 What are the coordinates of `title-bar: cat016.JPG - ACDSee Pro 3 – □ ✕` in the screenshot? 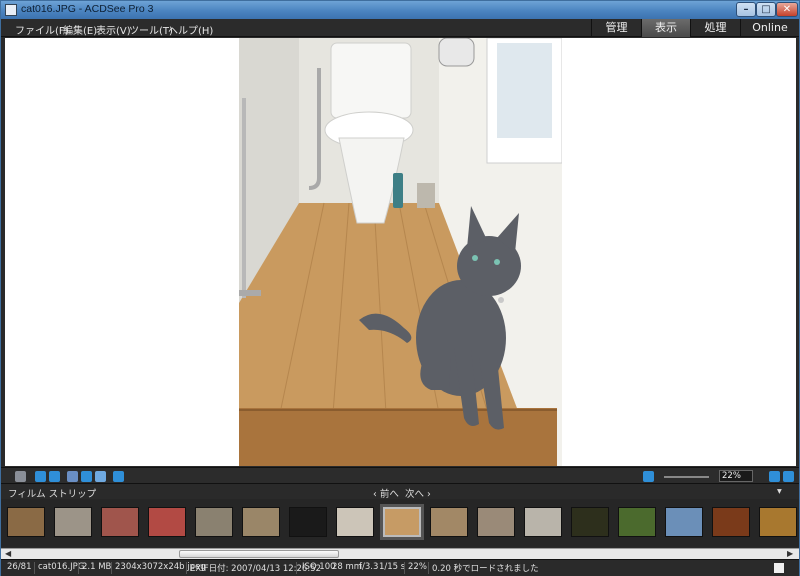 It's located at (400, 10).